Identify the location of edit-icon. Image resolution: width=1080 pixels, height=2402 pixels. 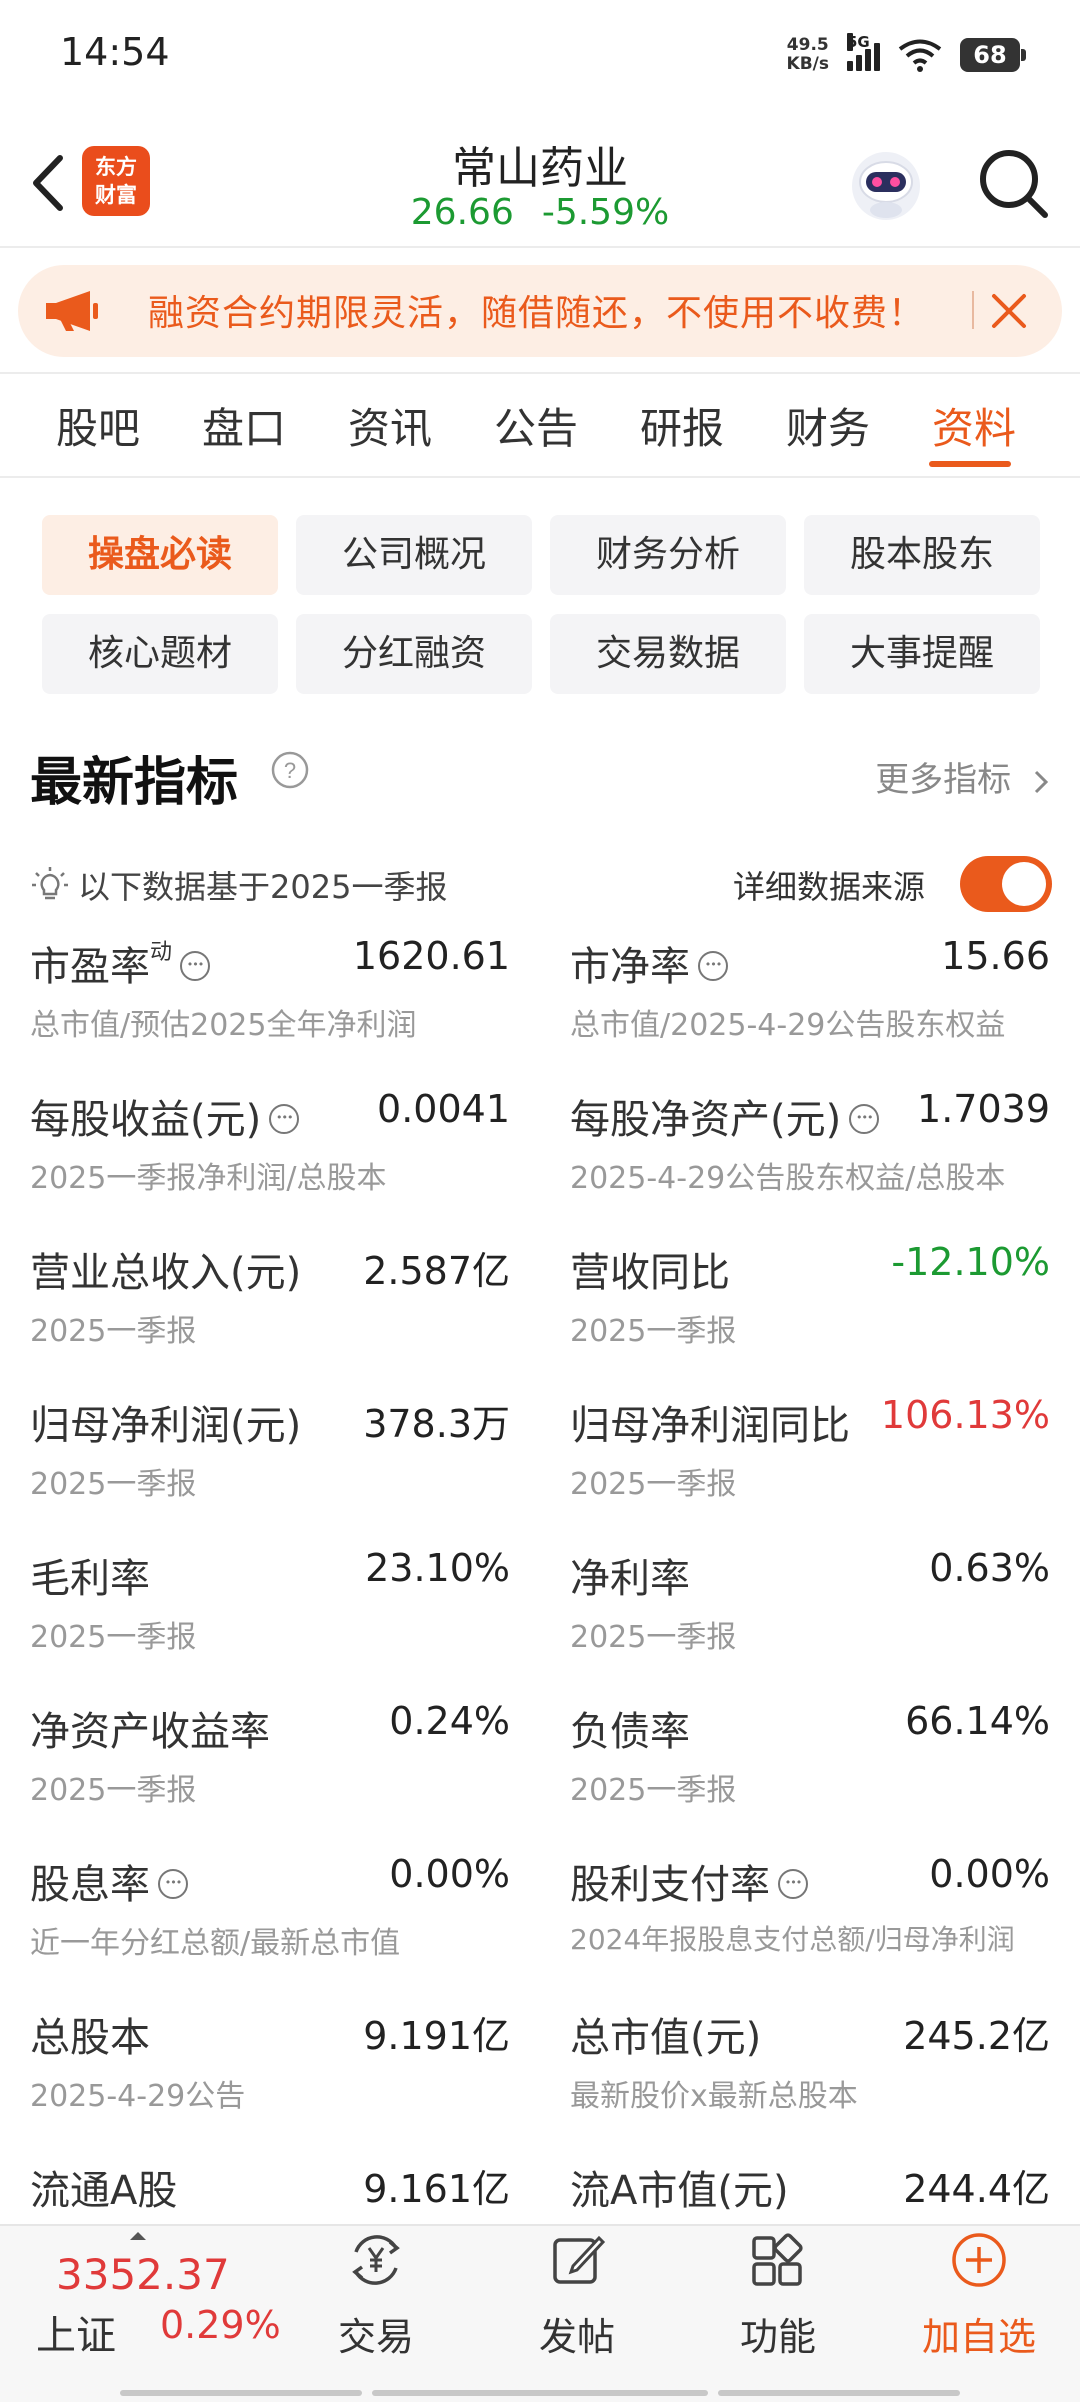
(579, 2259).